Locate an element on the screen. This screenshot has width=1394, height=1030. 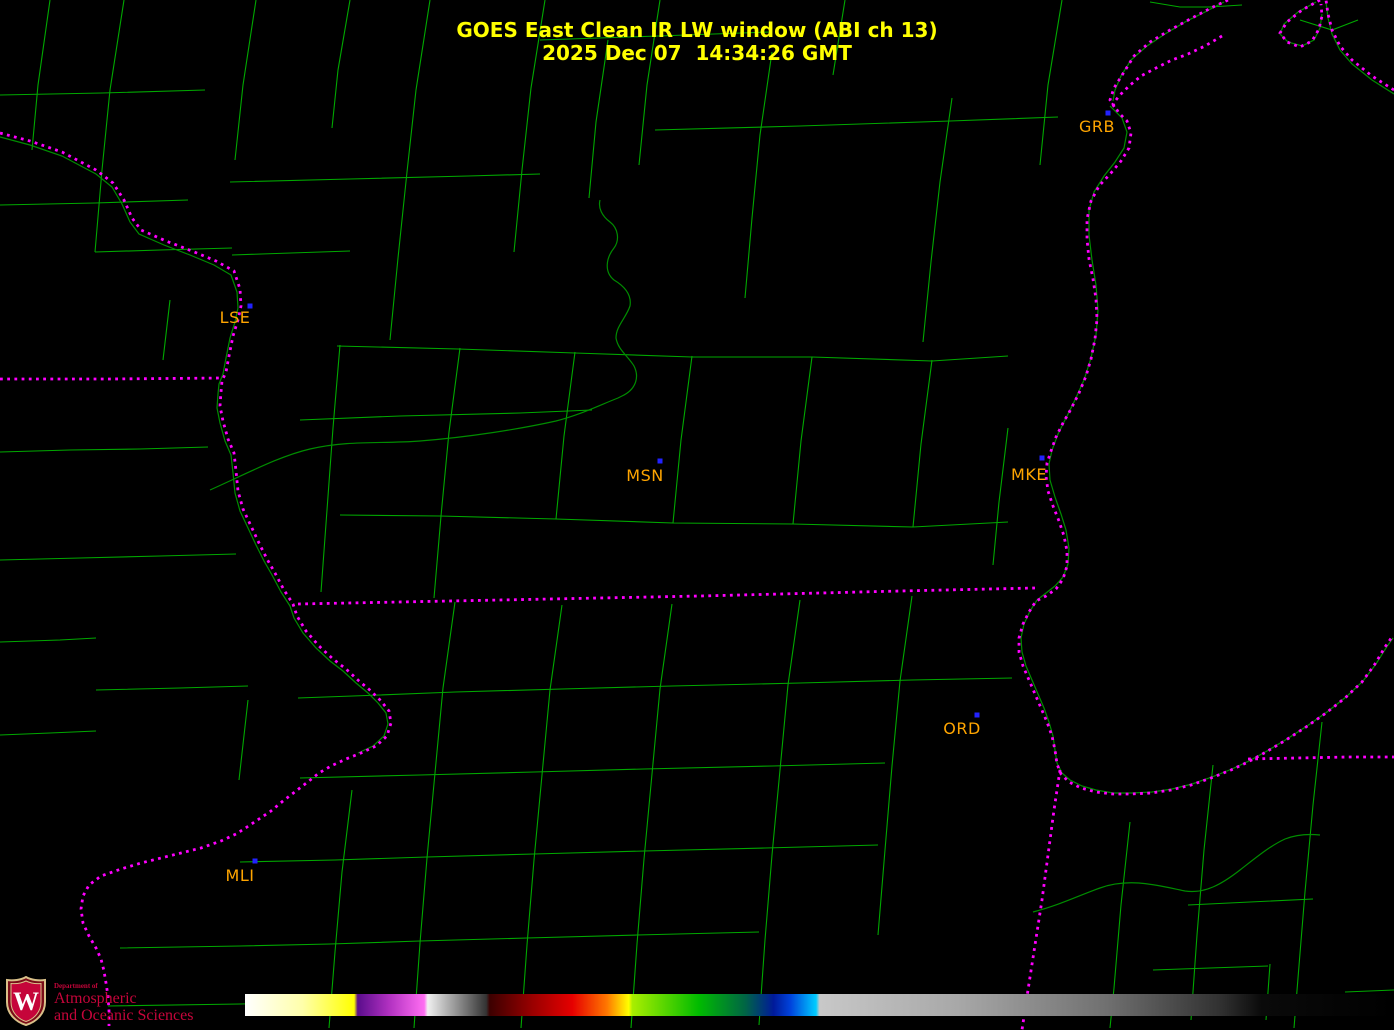
in-mi-border is located at coordinates (1320, 758).